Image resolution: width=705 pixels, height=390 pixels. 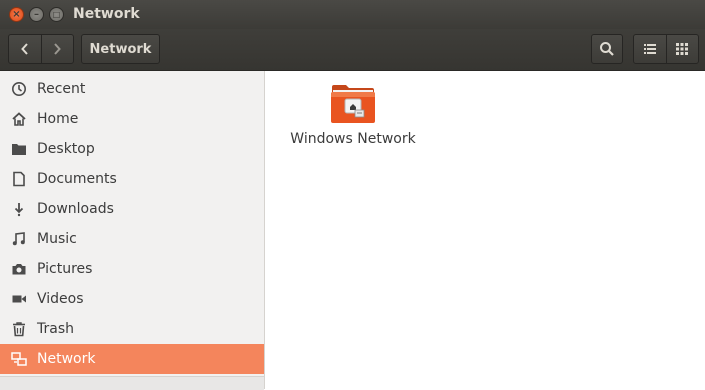 What do you see at coordinates (66, 149) in the screenshot?
I see `sidebar-item-label: Desktop` at bounding box center [66, 149].